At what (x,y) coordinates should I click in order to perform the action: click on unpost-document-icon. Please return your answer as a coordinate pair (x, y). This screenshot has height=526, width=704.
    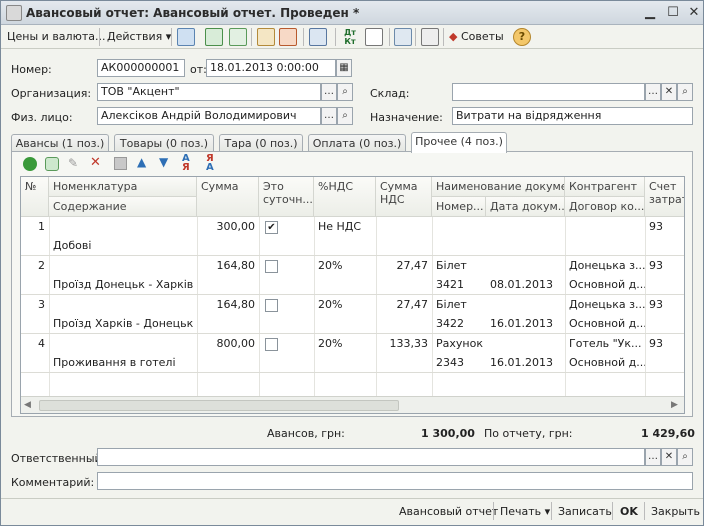
    Looking at the image, I should click on (288, 37).